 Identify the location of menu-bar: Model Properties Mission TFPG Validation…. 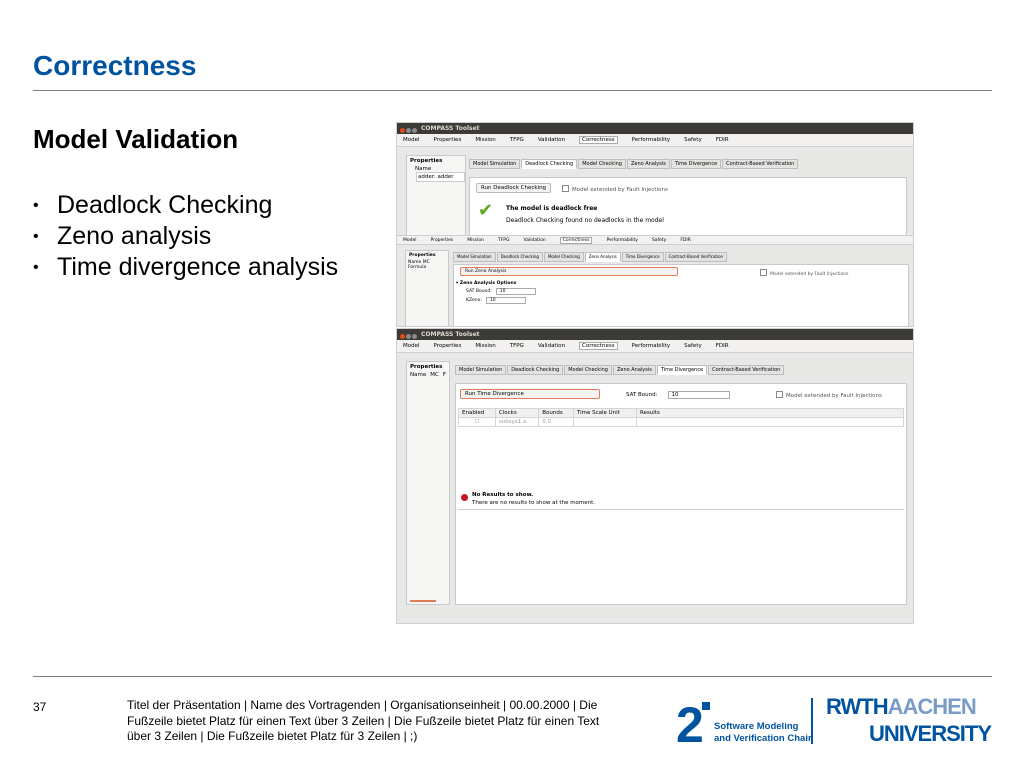
(655, 346).